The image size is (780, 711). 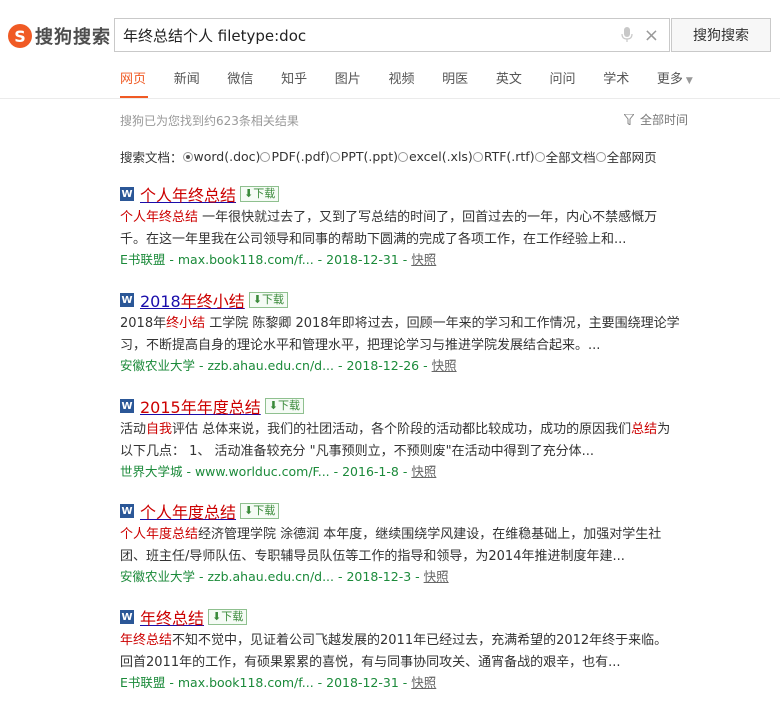 I want to click on doc-filter-option: word(.doc), so click(x=221, y=156).